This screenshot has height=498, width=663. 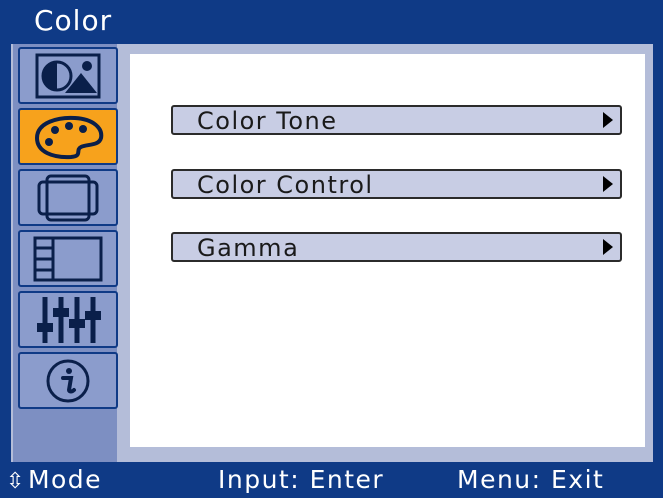 I want to click on info-icon, so click(x=68, y=381).